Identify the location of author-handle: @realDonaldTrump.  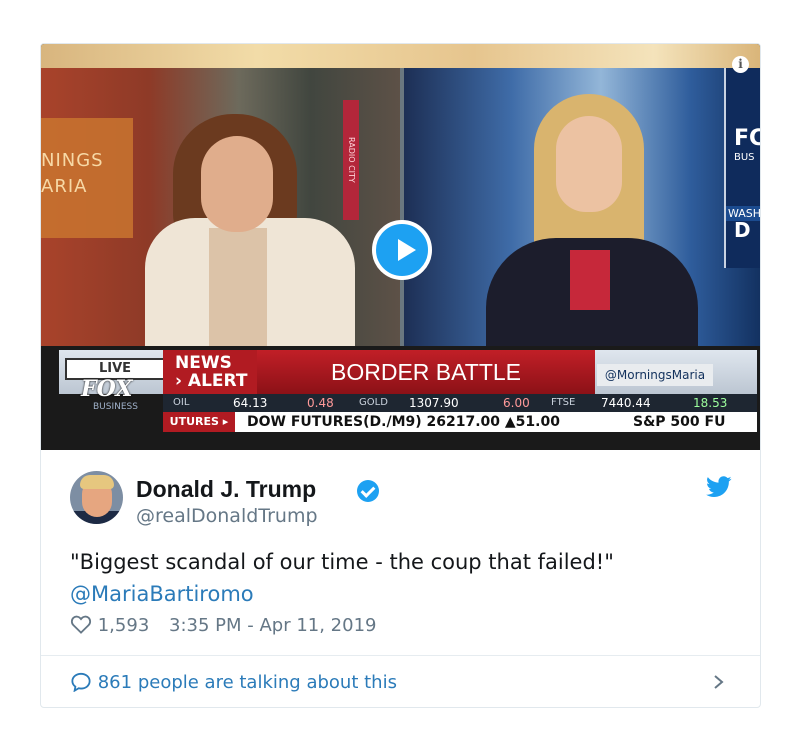
(227, 516).